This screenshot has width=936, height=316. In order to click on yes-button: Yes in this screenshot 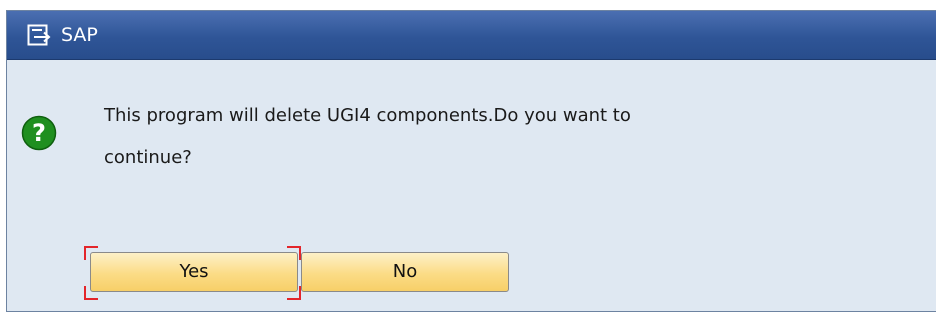, I will do `click(194, 272)`.